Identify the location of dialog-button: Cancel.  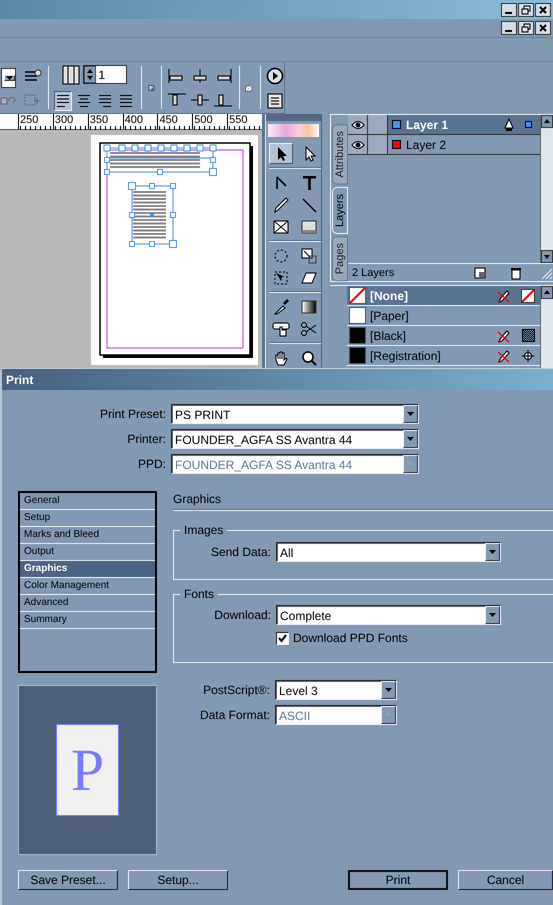
(505, 880).